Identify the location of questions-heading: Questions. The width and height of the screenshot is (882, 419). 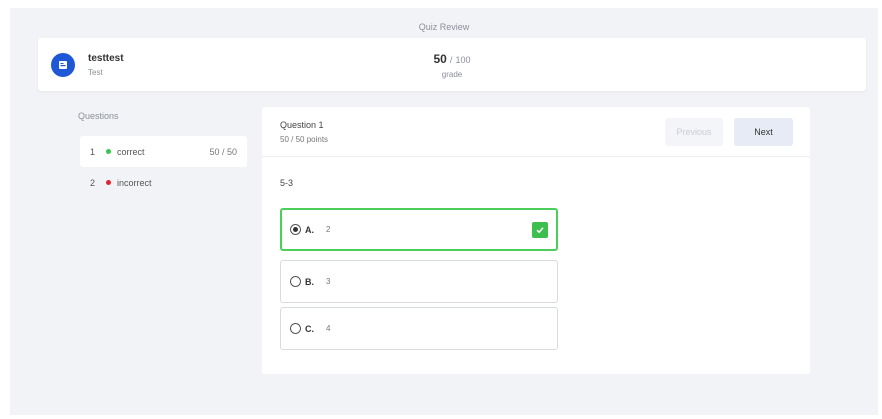
(98, 116).